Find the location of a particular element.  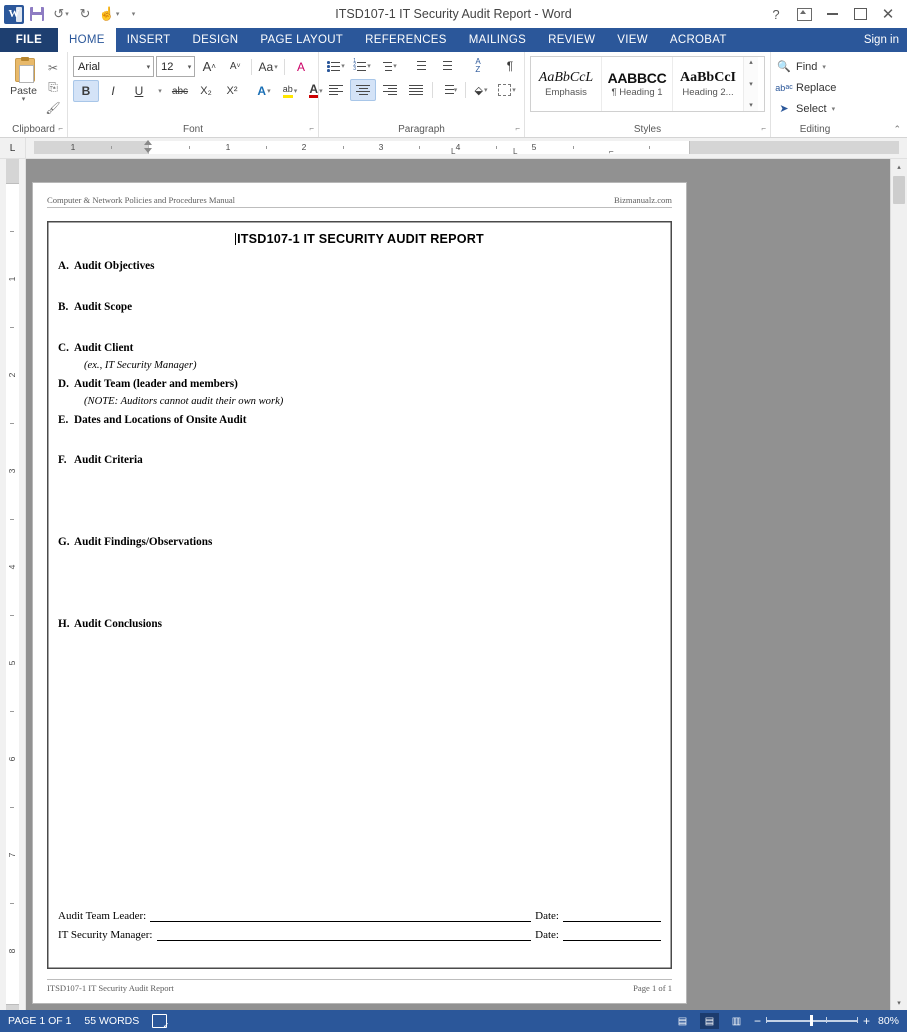

underline-caret-button: ▾ is located at coordinates (159, 91).